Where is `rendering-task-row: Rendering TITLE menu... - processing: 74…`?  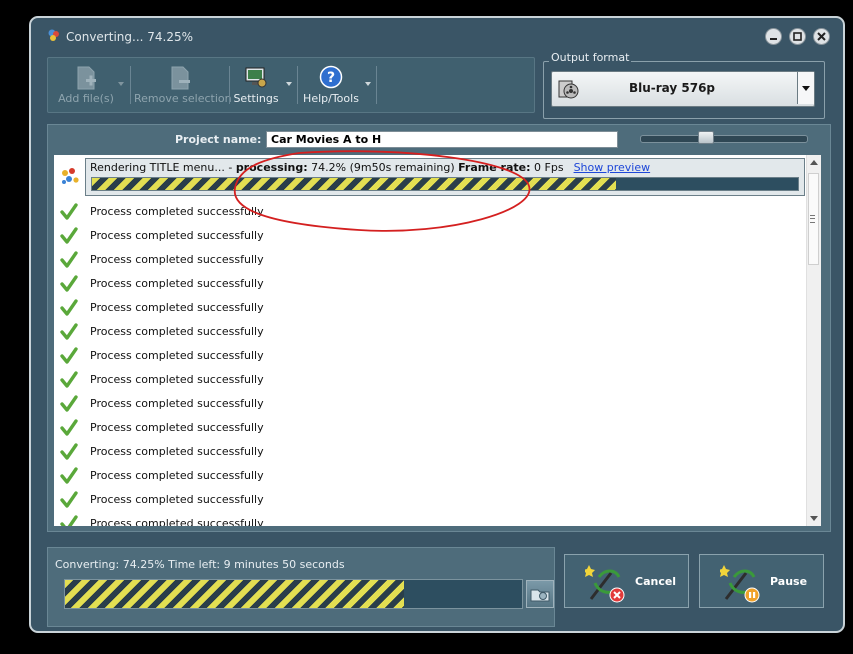
rendering-task-row: Rendering TITLE menu... - processing: 74… is located at coordinates (445, 177).